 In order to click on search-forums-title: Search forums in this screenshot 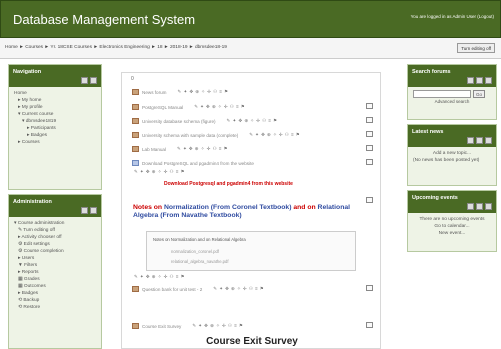, I will do `click(452, 76)`.